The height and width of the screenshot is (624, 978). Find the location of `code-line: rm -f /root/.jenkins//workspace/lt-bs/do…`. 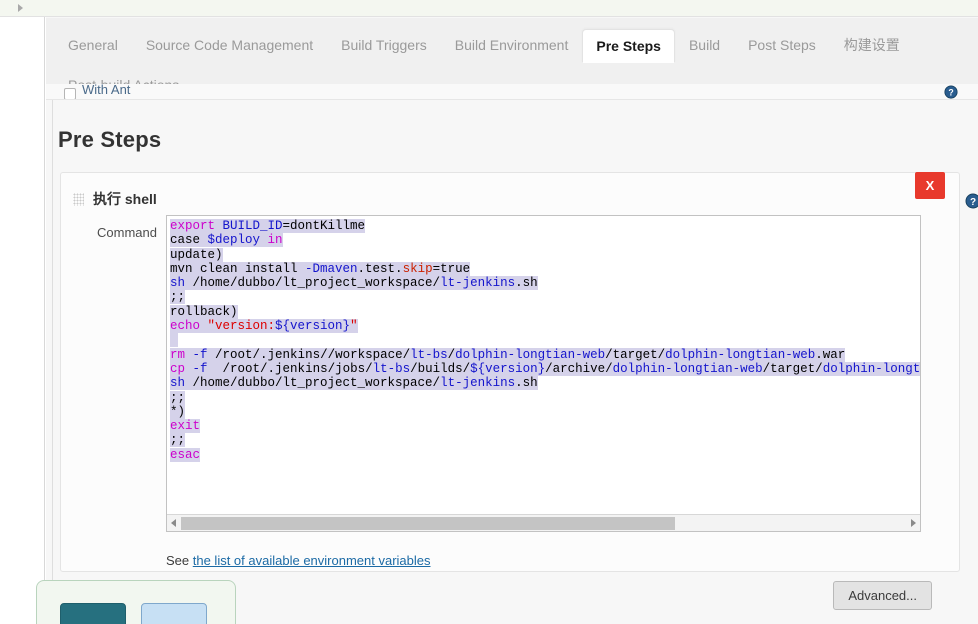

code-line: rm -f /root/.jenkins//workspace/lt-bs/do… is located at coordinates (508, 354).